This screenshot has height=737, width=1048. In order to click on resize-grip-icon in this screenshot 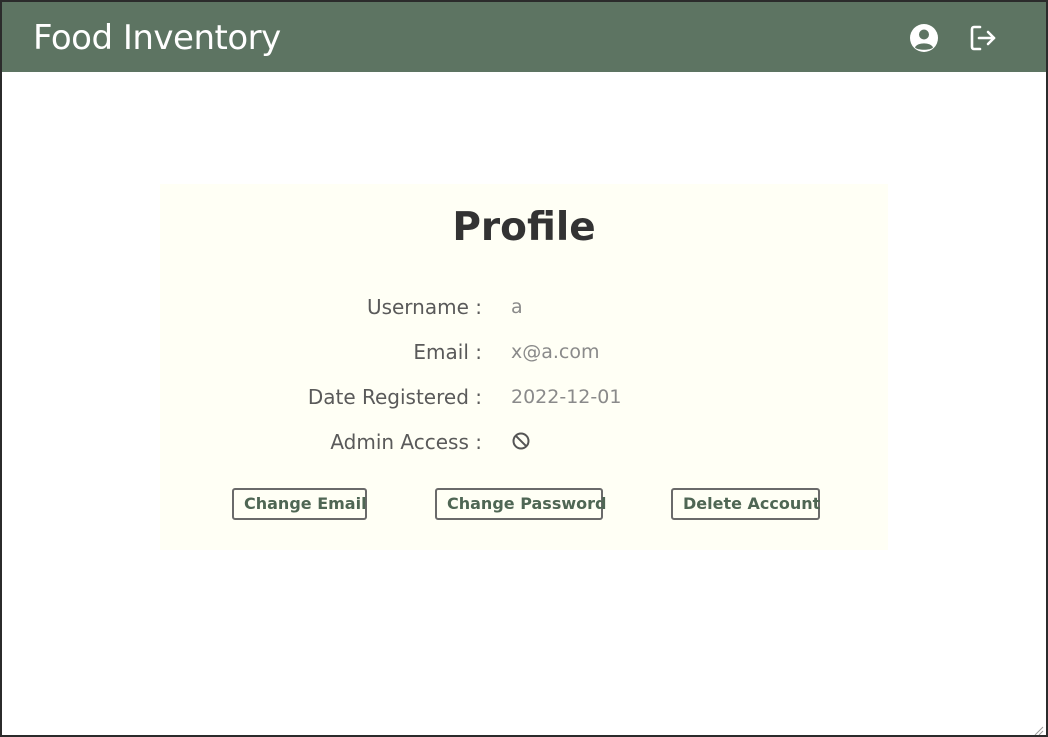, I will do `click(1038, 728)`.